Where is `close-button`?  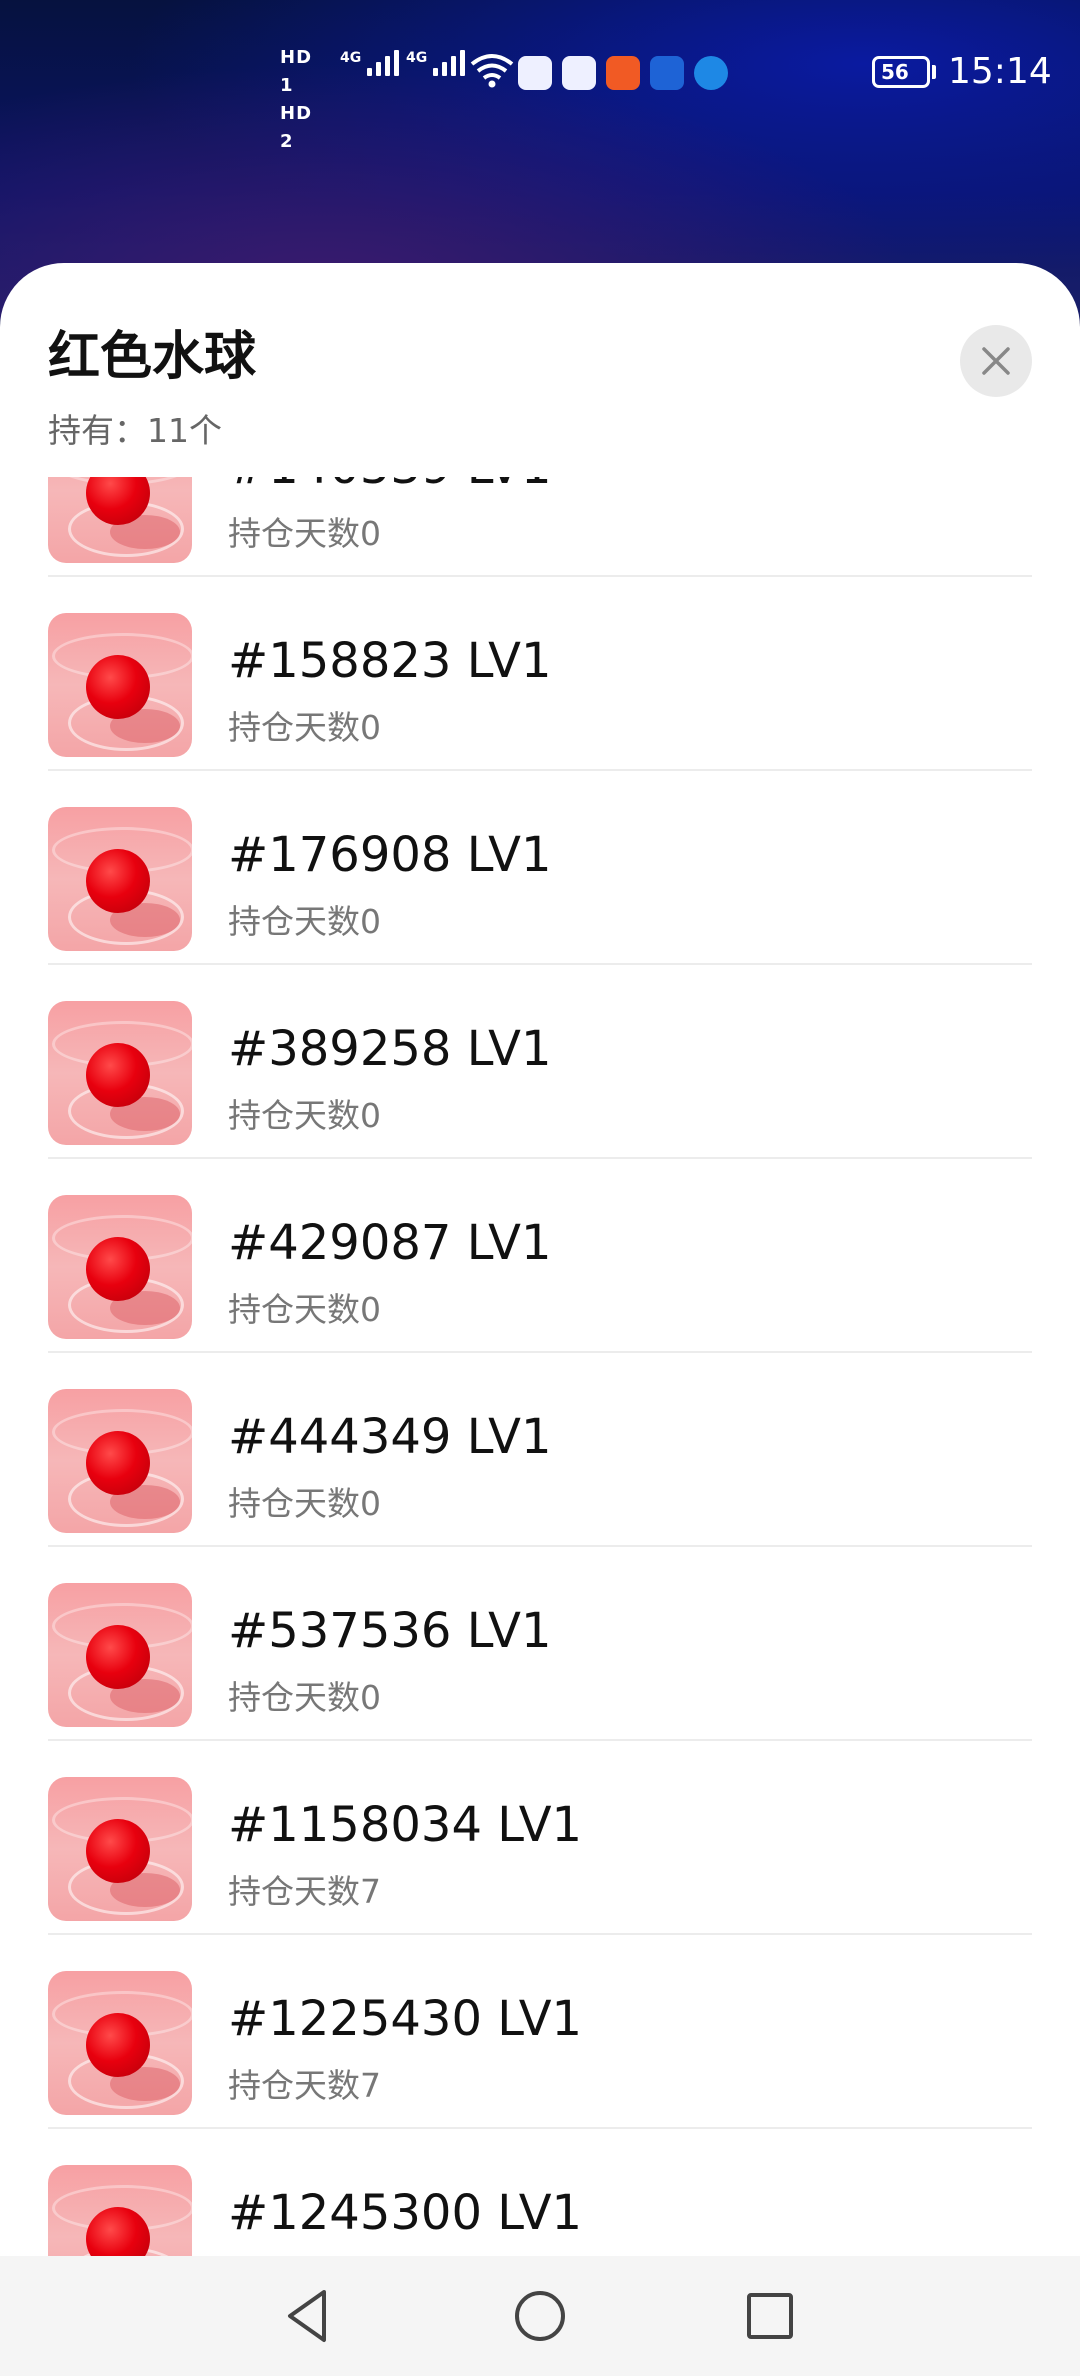
close-button is located at coordinates (996, 361).